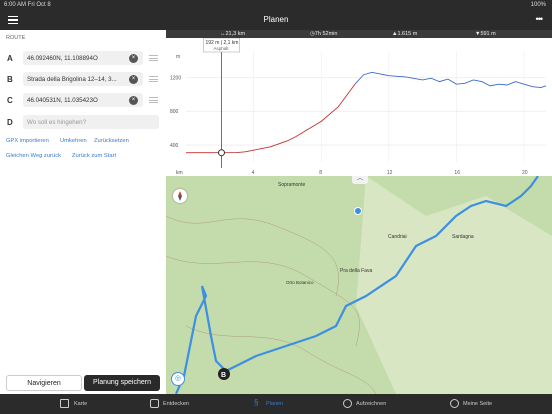  I want to click on map-icon, so click(64, 403).